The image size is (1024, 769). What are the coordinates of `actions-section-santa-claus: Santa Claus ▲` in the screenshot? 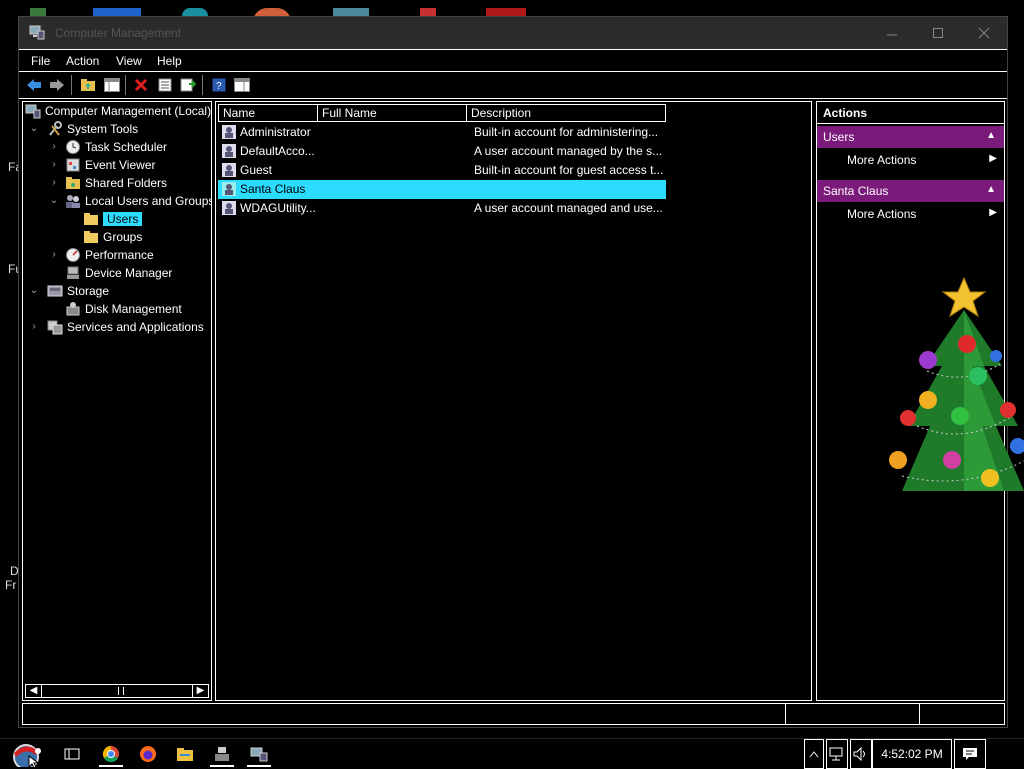 It's located at (910, 191).